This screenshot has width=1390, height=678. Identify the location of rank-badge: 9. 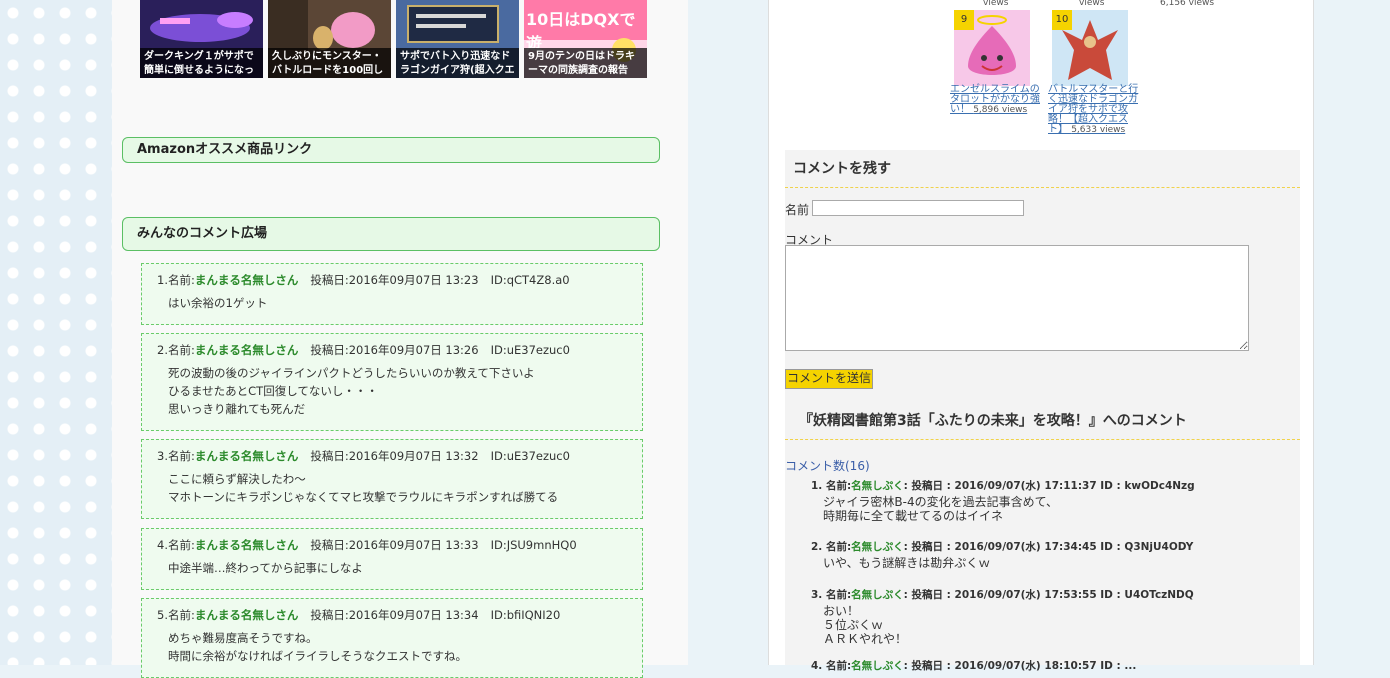
(964, 20).